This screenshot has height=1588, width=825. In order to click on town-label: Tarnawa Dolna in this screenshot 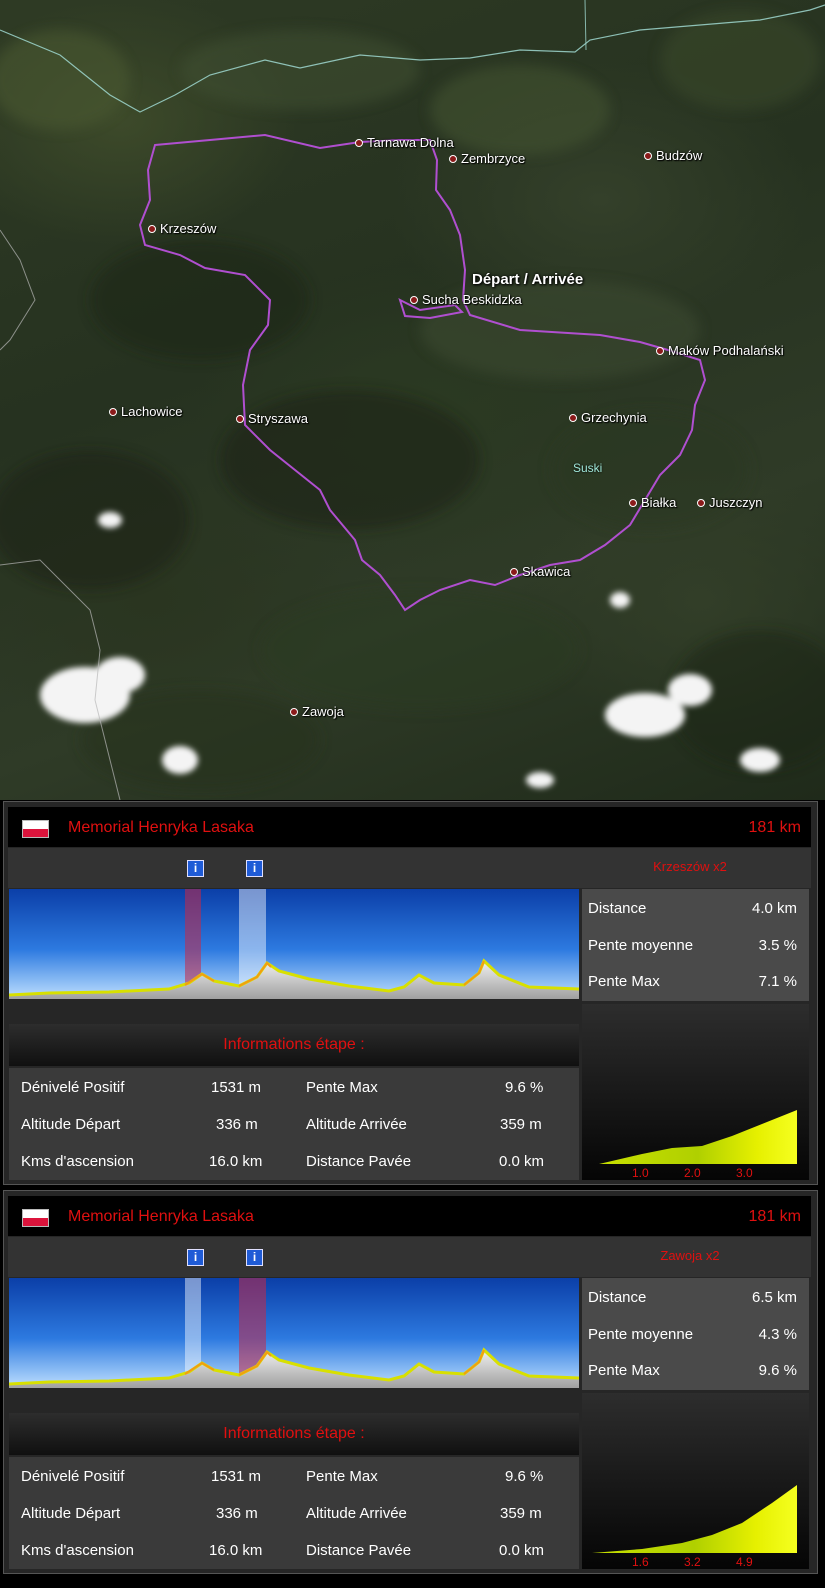, I will do `click(410, 142)`.